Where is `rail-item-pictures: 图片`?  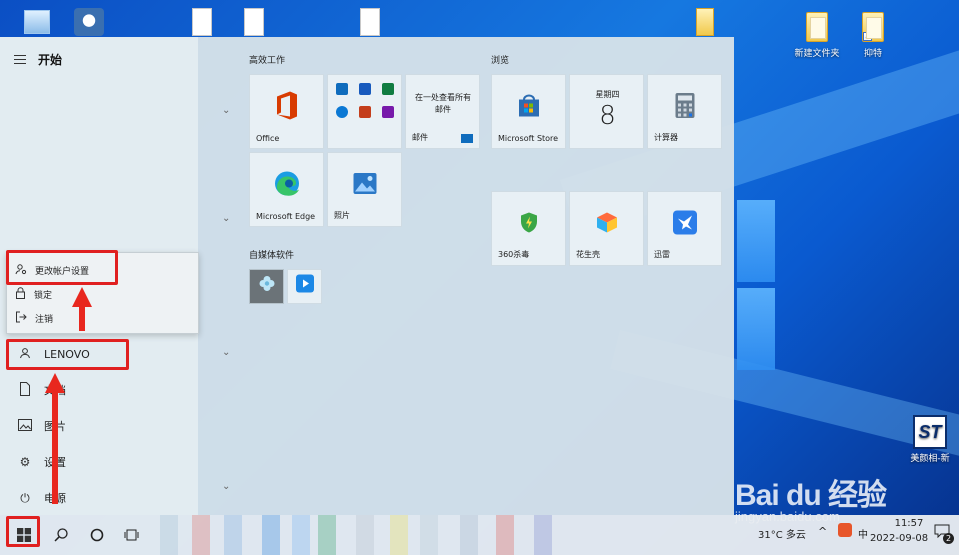
rail-item-pictures: 图片 is located at coordinates (99, 426).